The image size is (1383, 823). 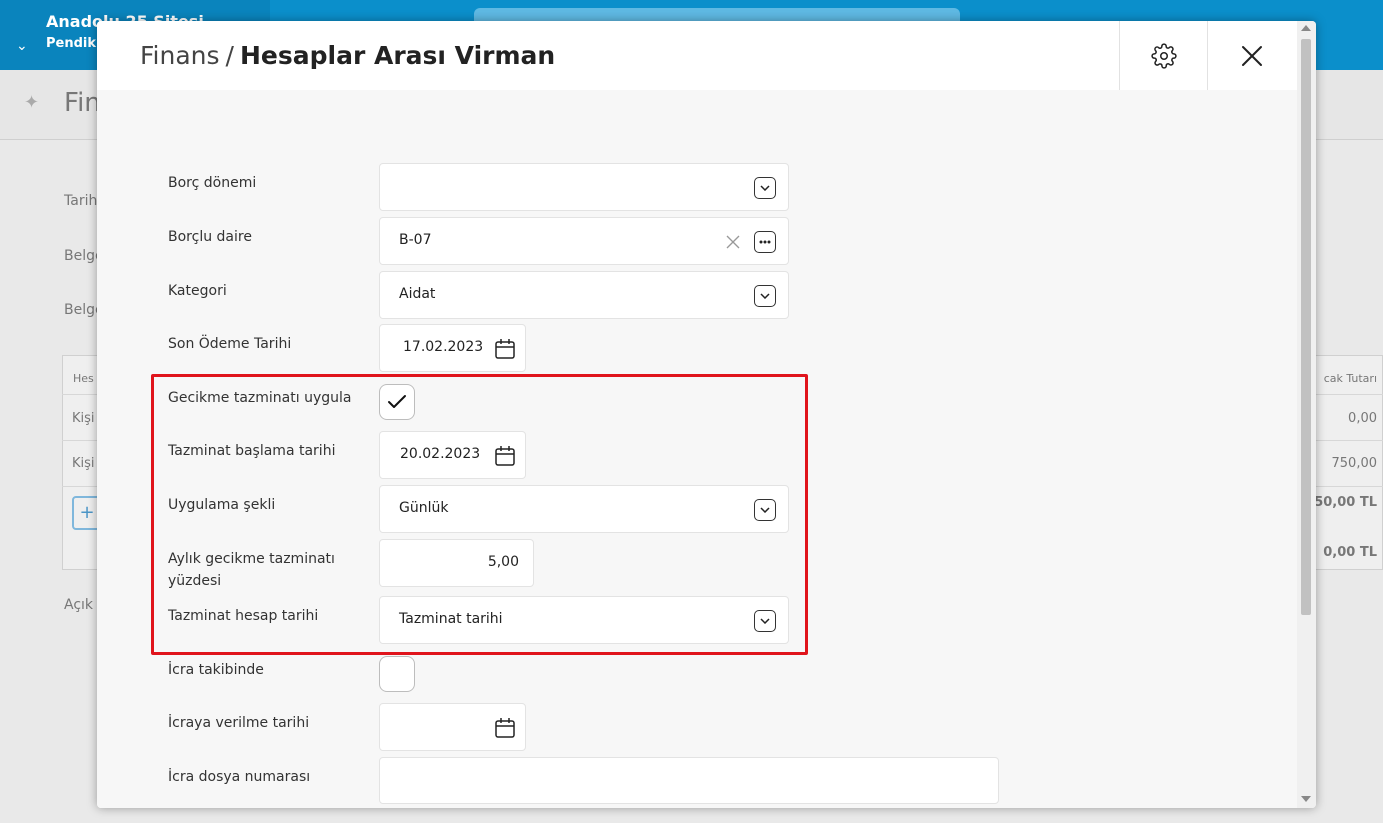 I want to click on more-icon, so click(x=765, y=242).